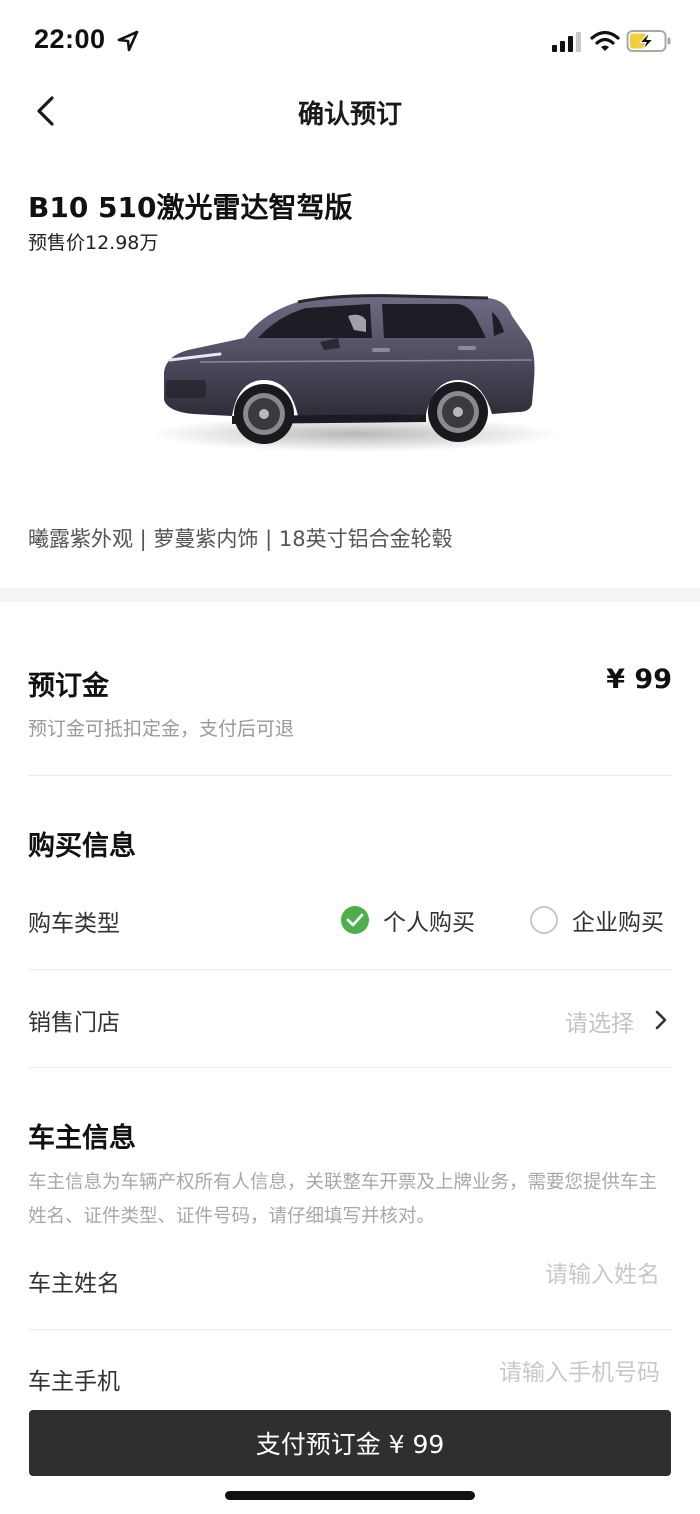  Describe the element at coordinates (490, 1373) in the screenshot. I see `owner-phone-input` at that location.